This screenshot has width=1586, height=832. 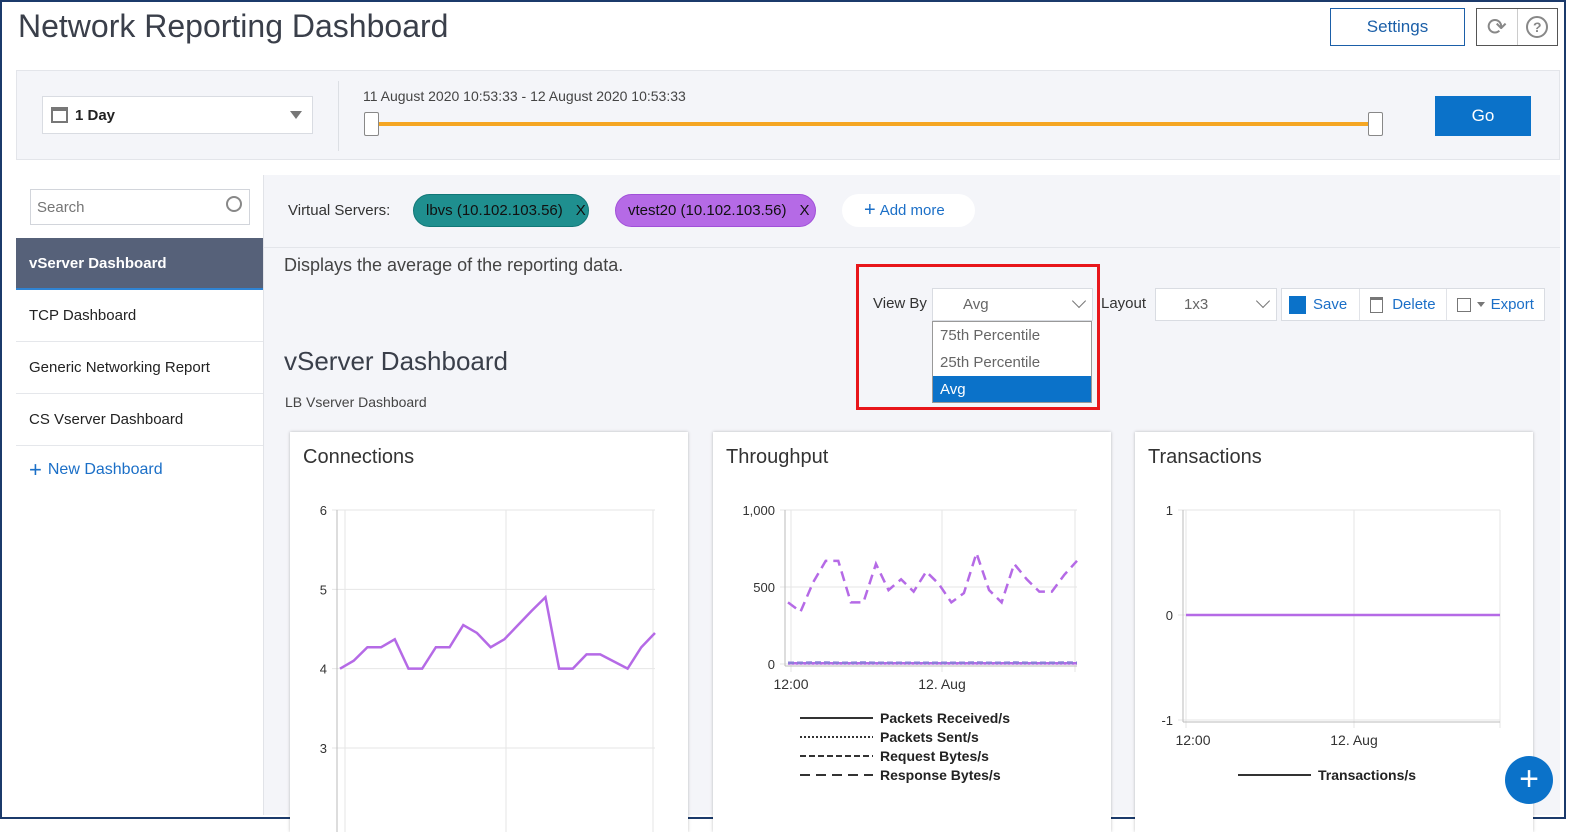 What do you see at coordinates (1375, 124) in the screenshot?
I see `slider-end-handle` at bounding box center [1375, 124].